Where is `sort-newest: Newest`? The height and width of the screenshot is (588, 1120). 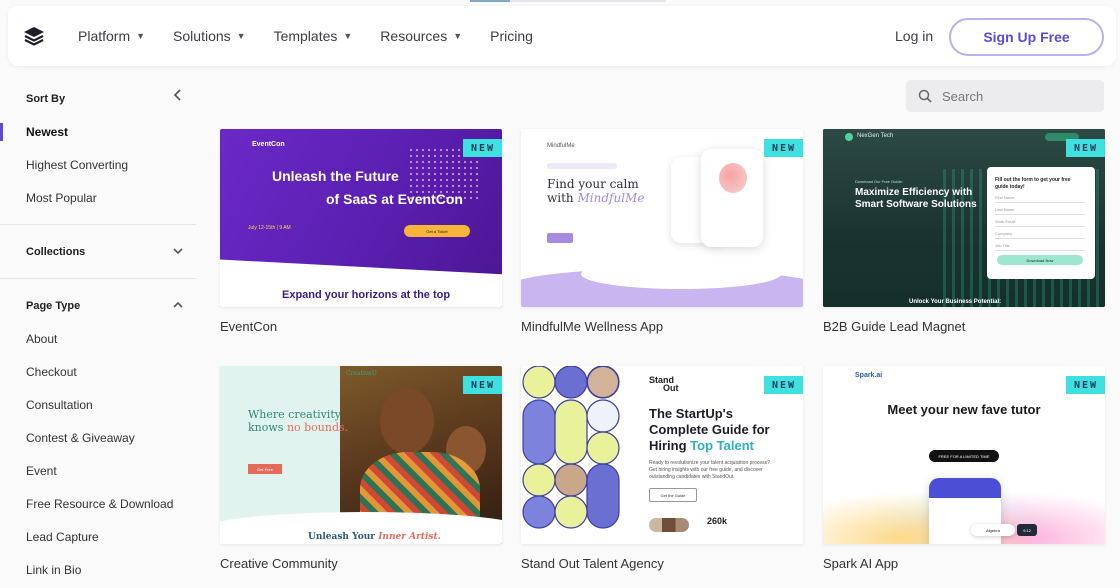 sort-newest: Newest is located at coordinates (47, 132).